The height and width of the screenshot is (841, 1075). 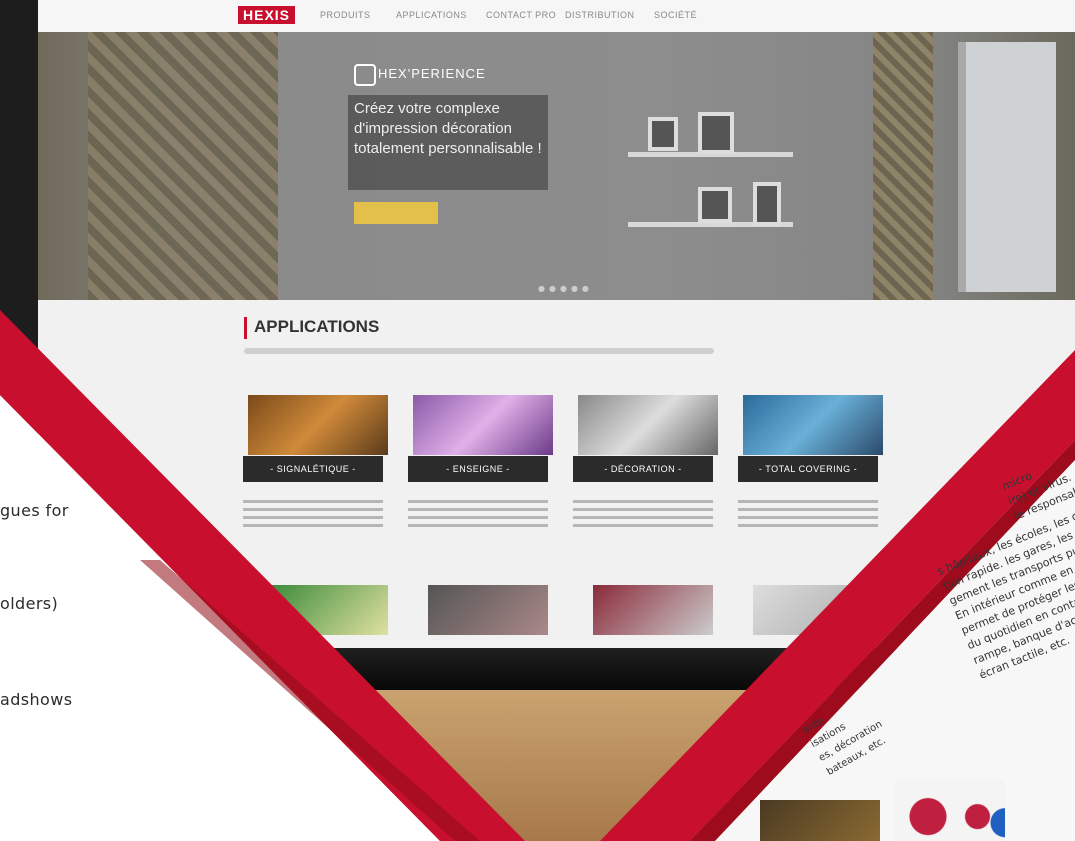 What do you see at coordinates (813, 425) in the screenshot?
I see `app-image-total-covering` at bounding box center [813, 425].